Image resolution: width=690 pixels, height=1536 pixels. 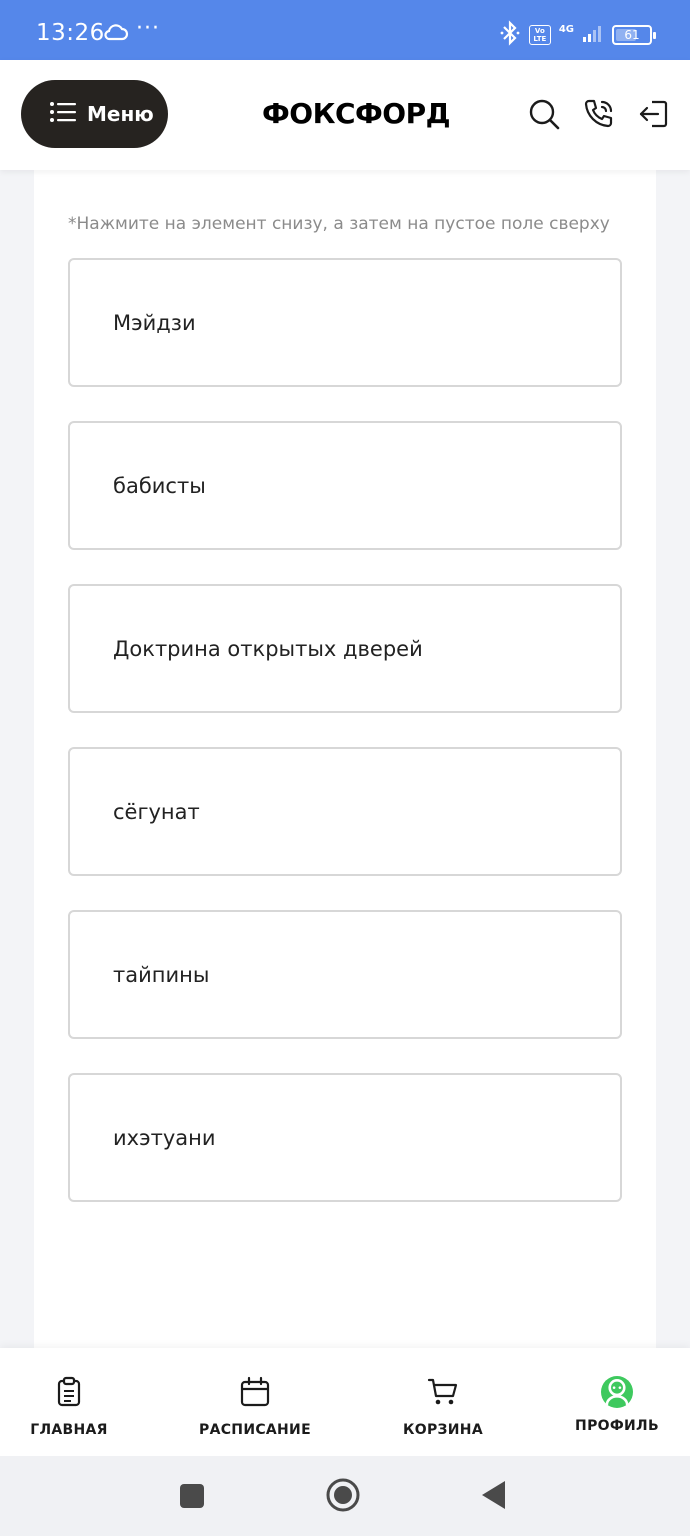 I want to click on option-item: Доктрина открытых дверей, so click(x=345, y=648).